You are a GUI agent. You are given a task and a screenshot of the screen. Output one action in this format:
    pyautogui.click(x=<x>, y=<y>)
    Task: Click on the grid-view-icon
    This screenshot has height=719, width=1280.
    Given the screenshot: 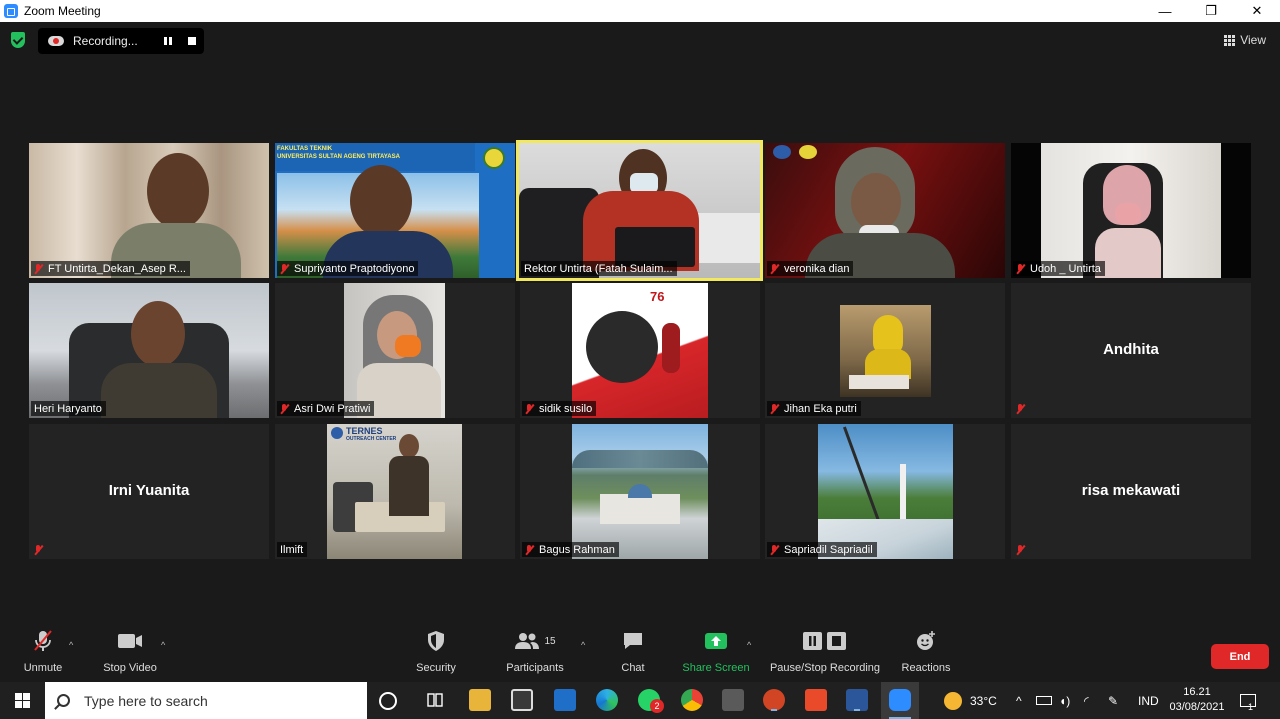 What is the action you would take?
    pyautogui.click(x=1230, y=40)
    